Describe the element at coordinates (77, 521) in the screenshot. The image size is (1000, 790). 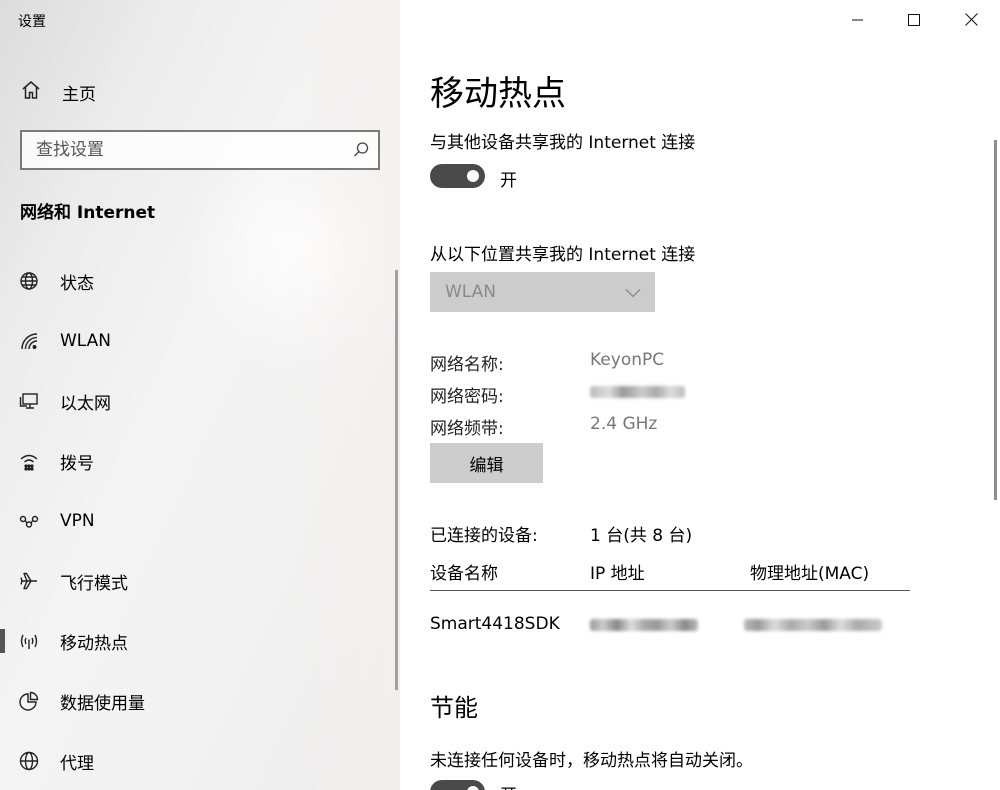
I see `sidebar-item-label: VPN` at that location.